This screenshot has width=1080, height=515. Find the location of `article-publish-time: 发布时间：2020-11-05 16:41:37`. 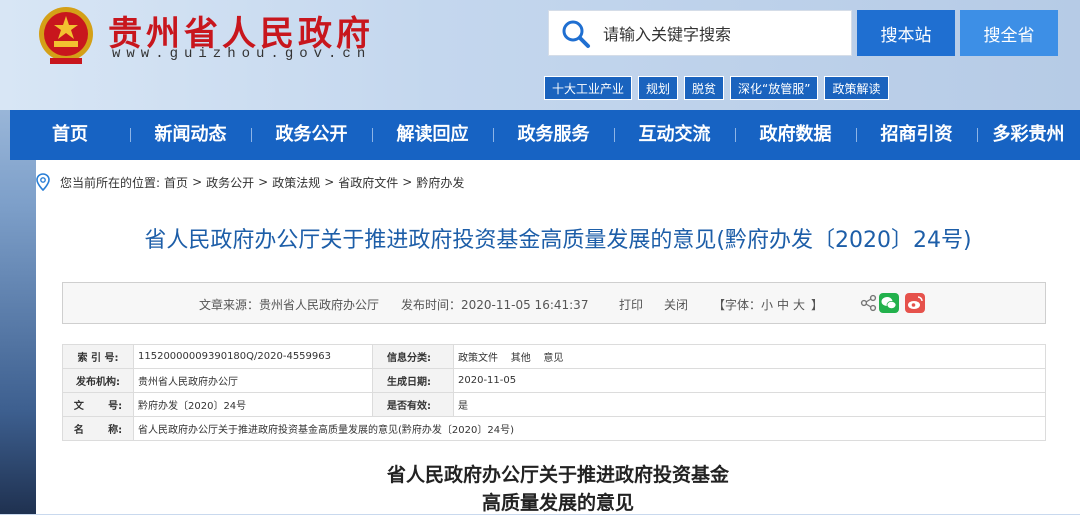

article-publish-time: 发布时间：2020-11-05 16:41:37 is located at coordinates (495, 305).